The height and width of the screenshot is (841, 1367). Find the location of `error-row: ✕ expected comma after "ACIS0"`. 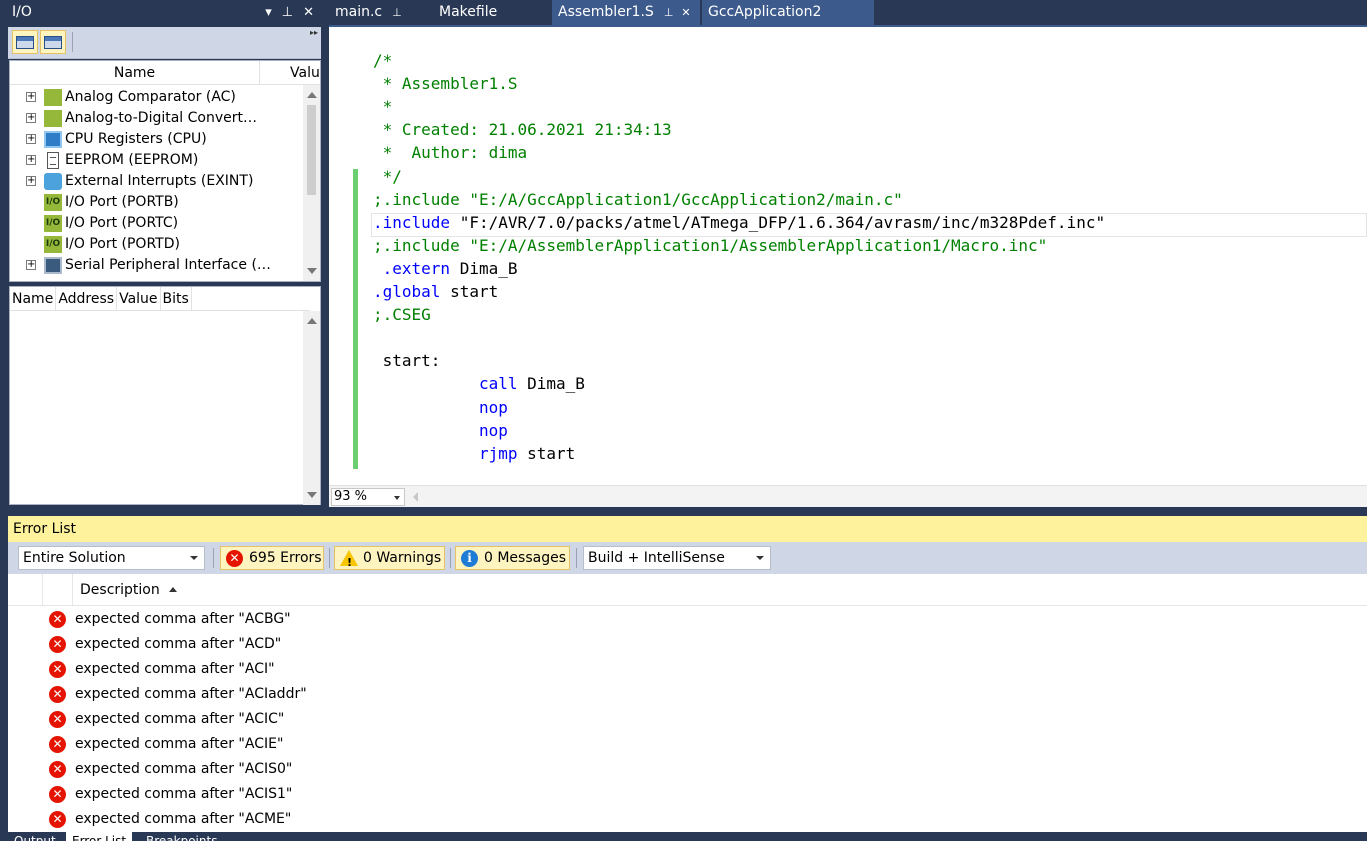

error-row: ✕ expected comma after "ACIS0" is located at coordinates (687, 769).